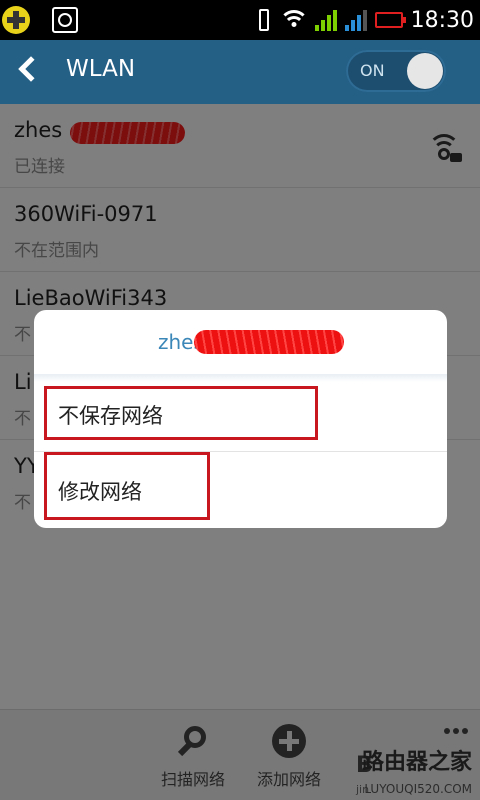 This screenshot has height=800, width=480. What do you see at coordinates (31, 69) in the screenshot?
I see `back-icon` at bounding box center [31, 69].